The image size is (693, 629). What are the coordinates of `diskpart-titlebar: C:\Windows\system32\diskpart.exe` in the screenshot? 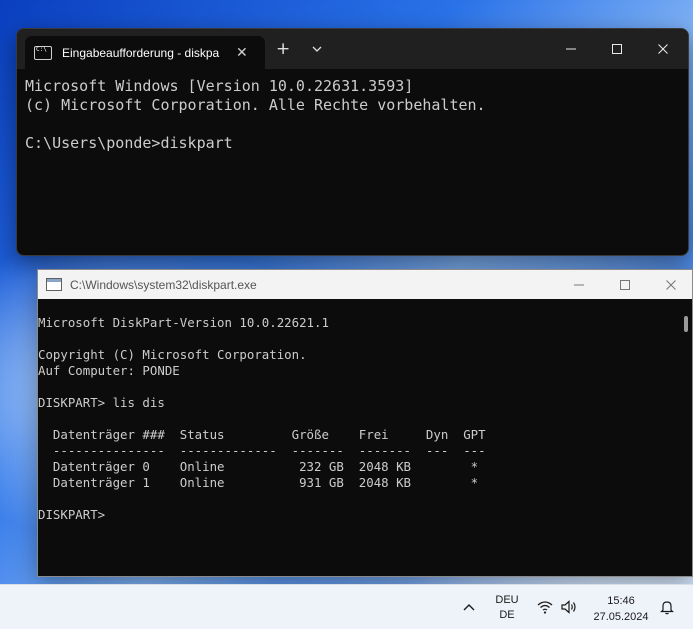 It's located at (365, 284).